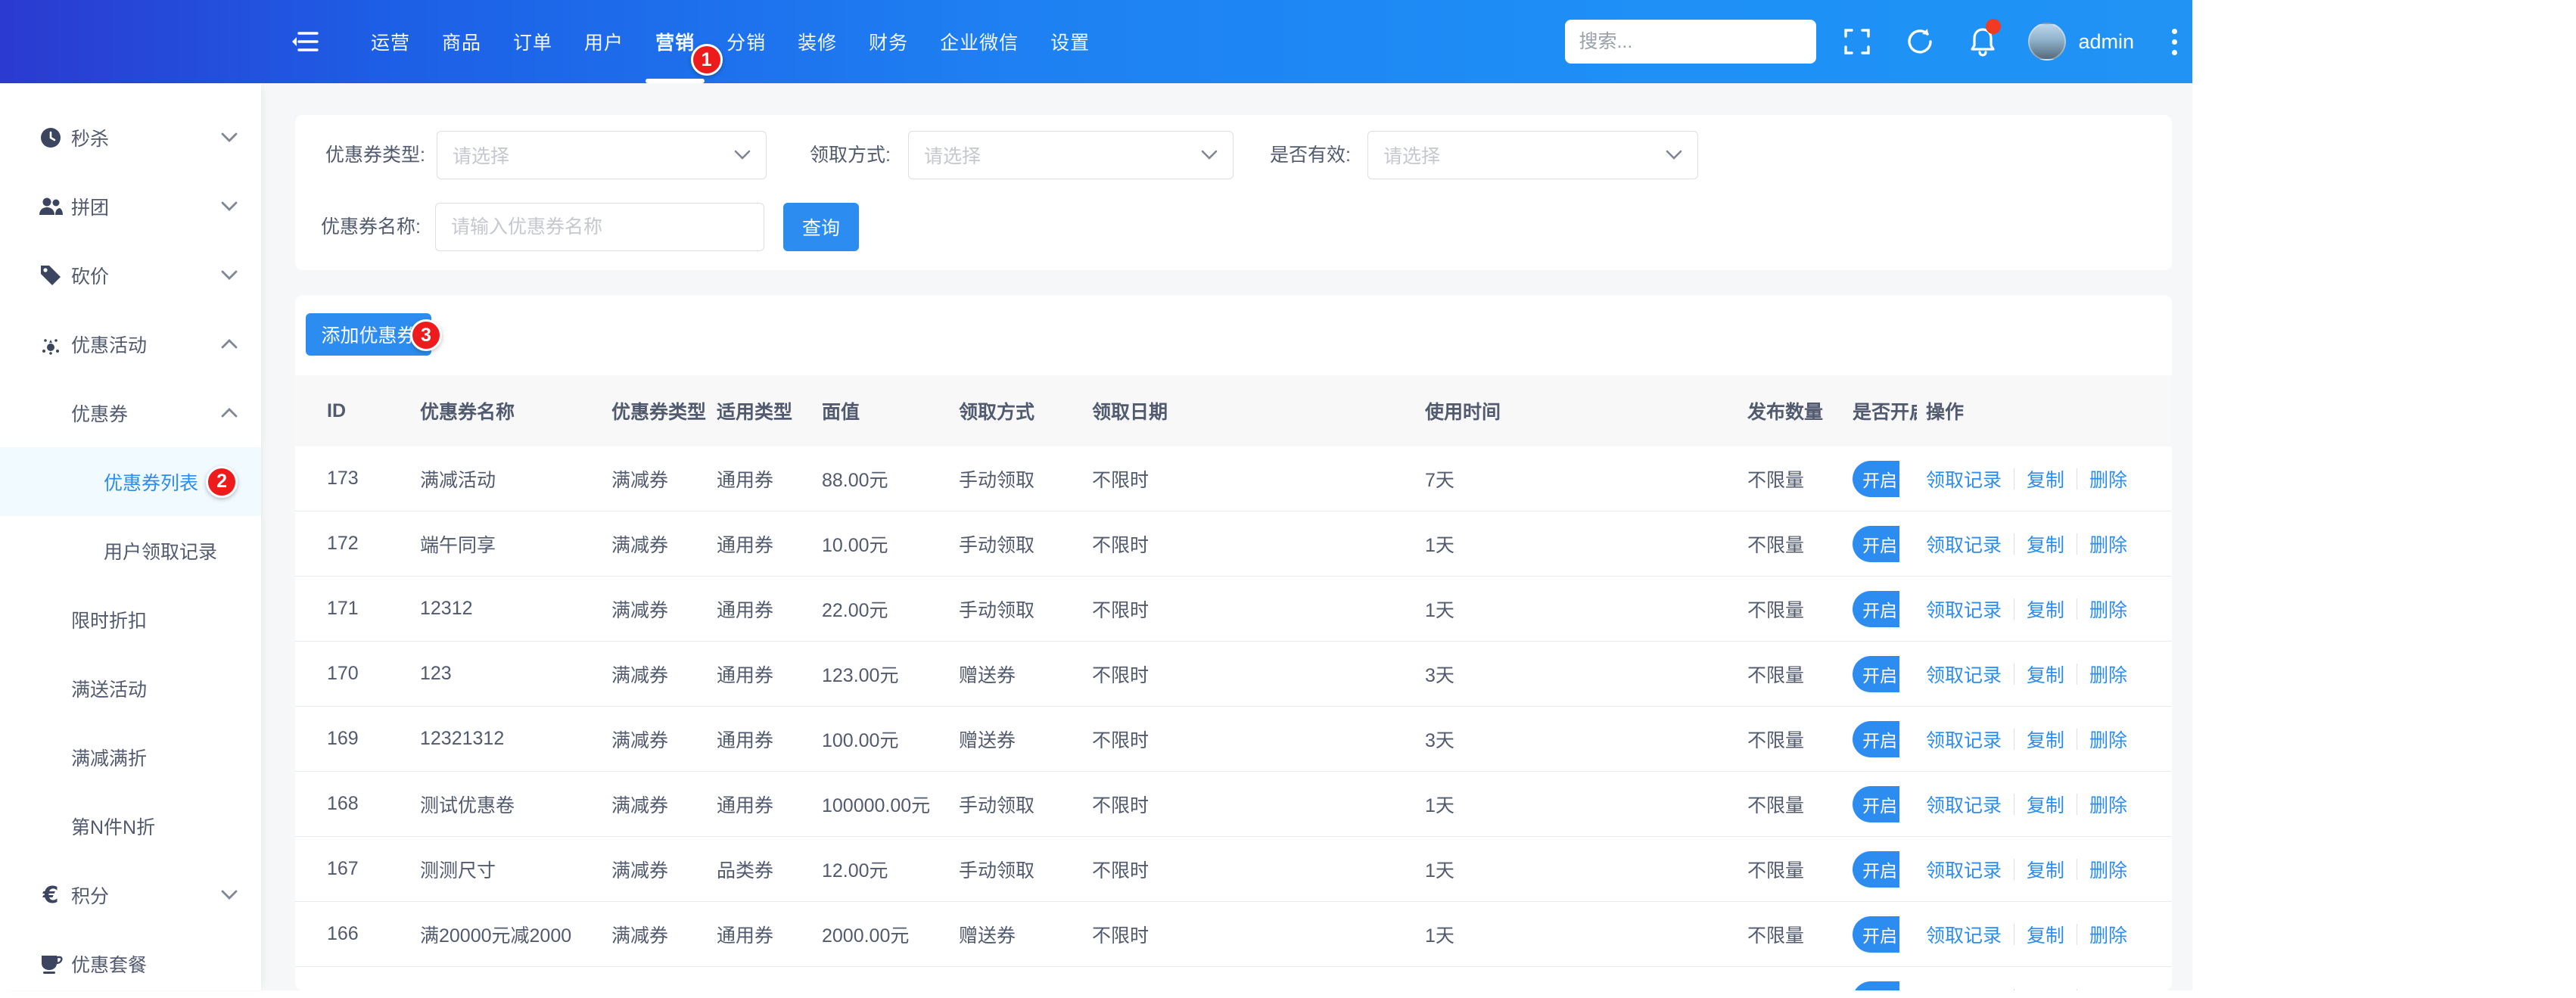 This screenshot has height=998, width=2576. Describe the element at coordinates (987, 740) in the screenshot. I see `cell-method: 赠送券` at that location.